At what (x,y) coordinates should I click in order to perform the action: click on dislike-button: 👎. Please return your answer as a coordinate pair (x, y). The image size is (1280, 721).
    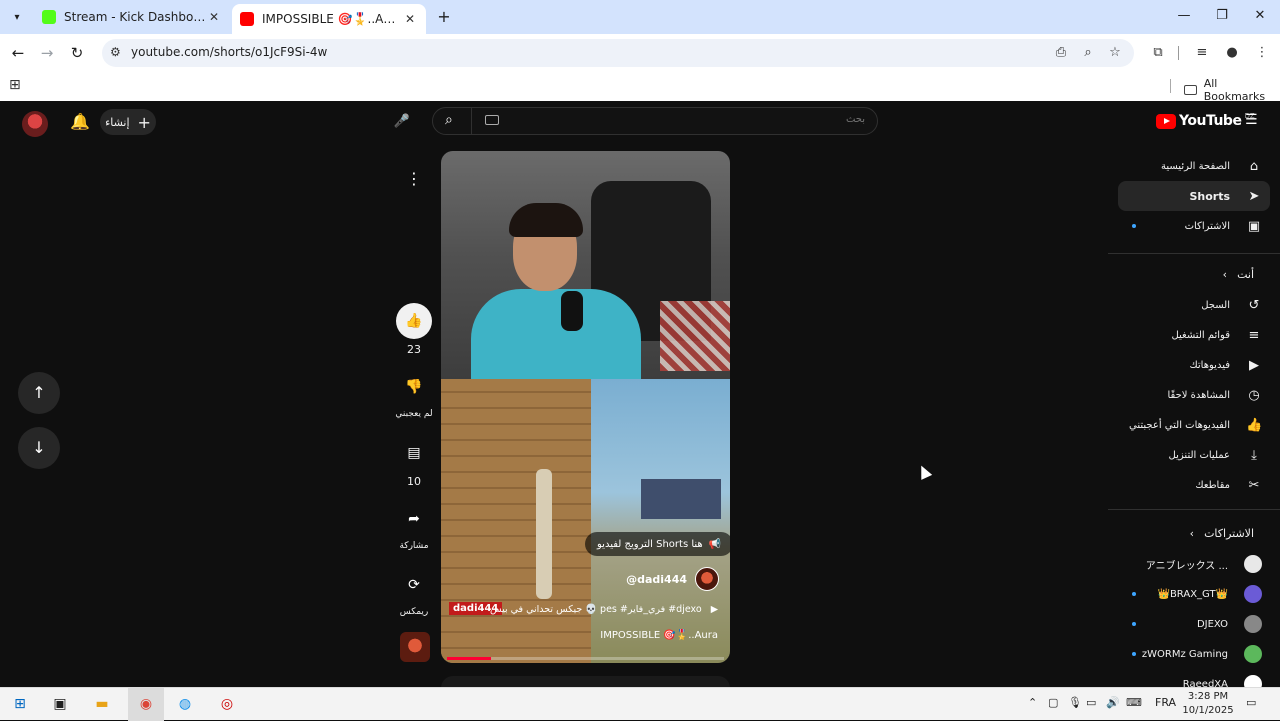
    Looking at the image, I should click on (414, 387).